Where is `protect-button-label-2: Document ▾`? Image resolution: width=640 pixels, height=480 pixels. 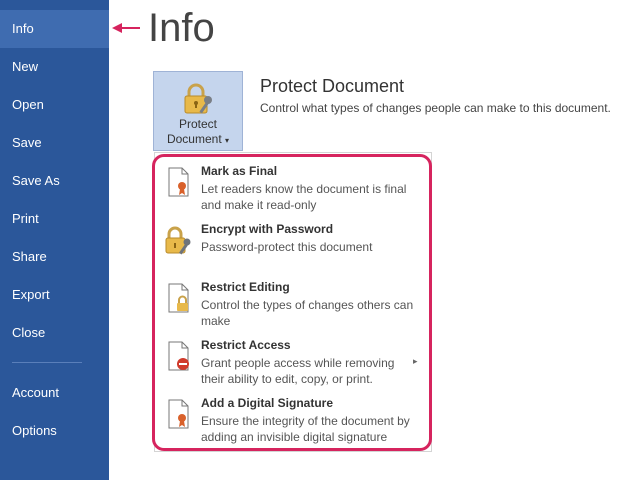
protect-button-label-2: Document ▾ is located at coordinates (198, 139).